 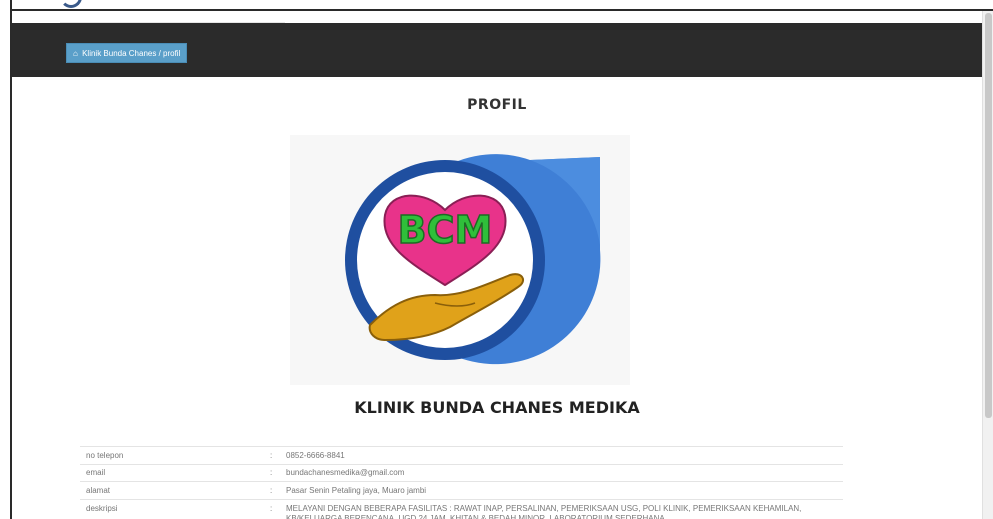 What do you see at coordinates (175, 490) in the screenshot?
I see `address-label: alamat` at bounding box center [175, 490].